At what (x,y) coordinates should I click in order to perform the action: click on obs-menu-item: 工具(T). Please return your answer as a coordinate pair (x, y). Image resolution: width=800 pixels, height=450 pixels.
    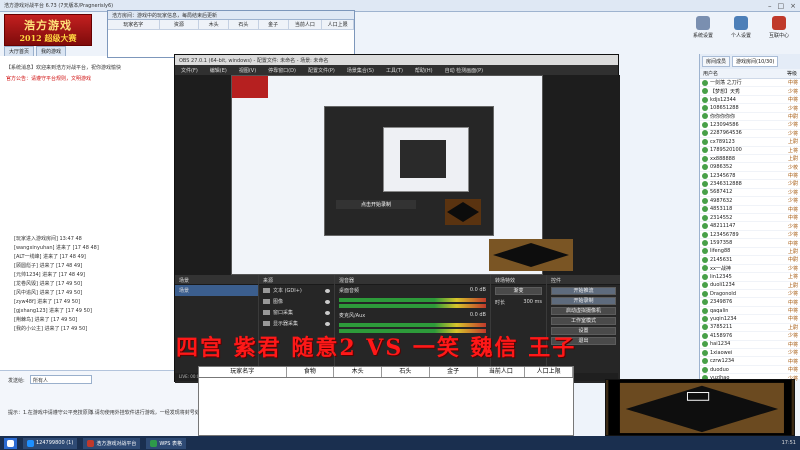
    Looking at the image, I should click on (394, 70).